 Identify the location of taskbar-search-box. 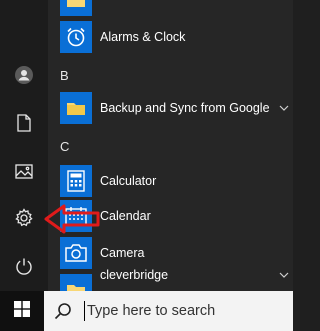
(168, 311).